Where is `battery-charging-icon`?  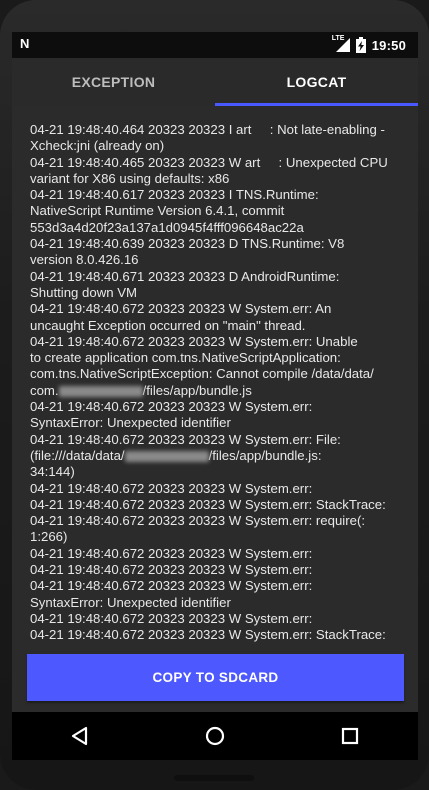 battery-charging-icon is located at coordinates (360, 45).